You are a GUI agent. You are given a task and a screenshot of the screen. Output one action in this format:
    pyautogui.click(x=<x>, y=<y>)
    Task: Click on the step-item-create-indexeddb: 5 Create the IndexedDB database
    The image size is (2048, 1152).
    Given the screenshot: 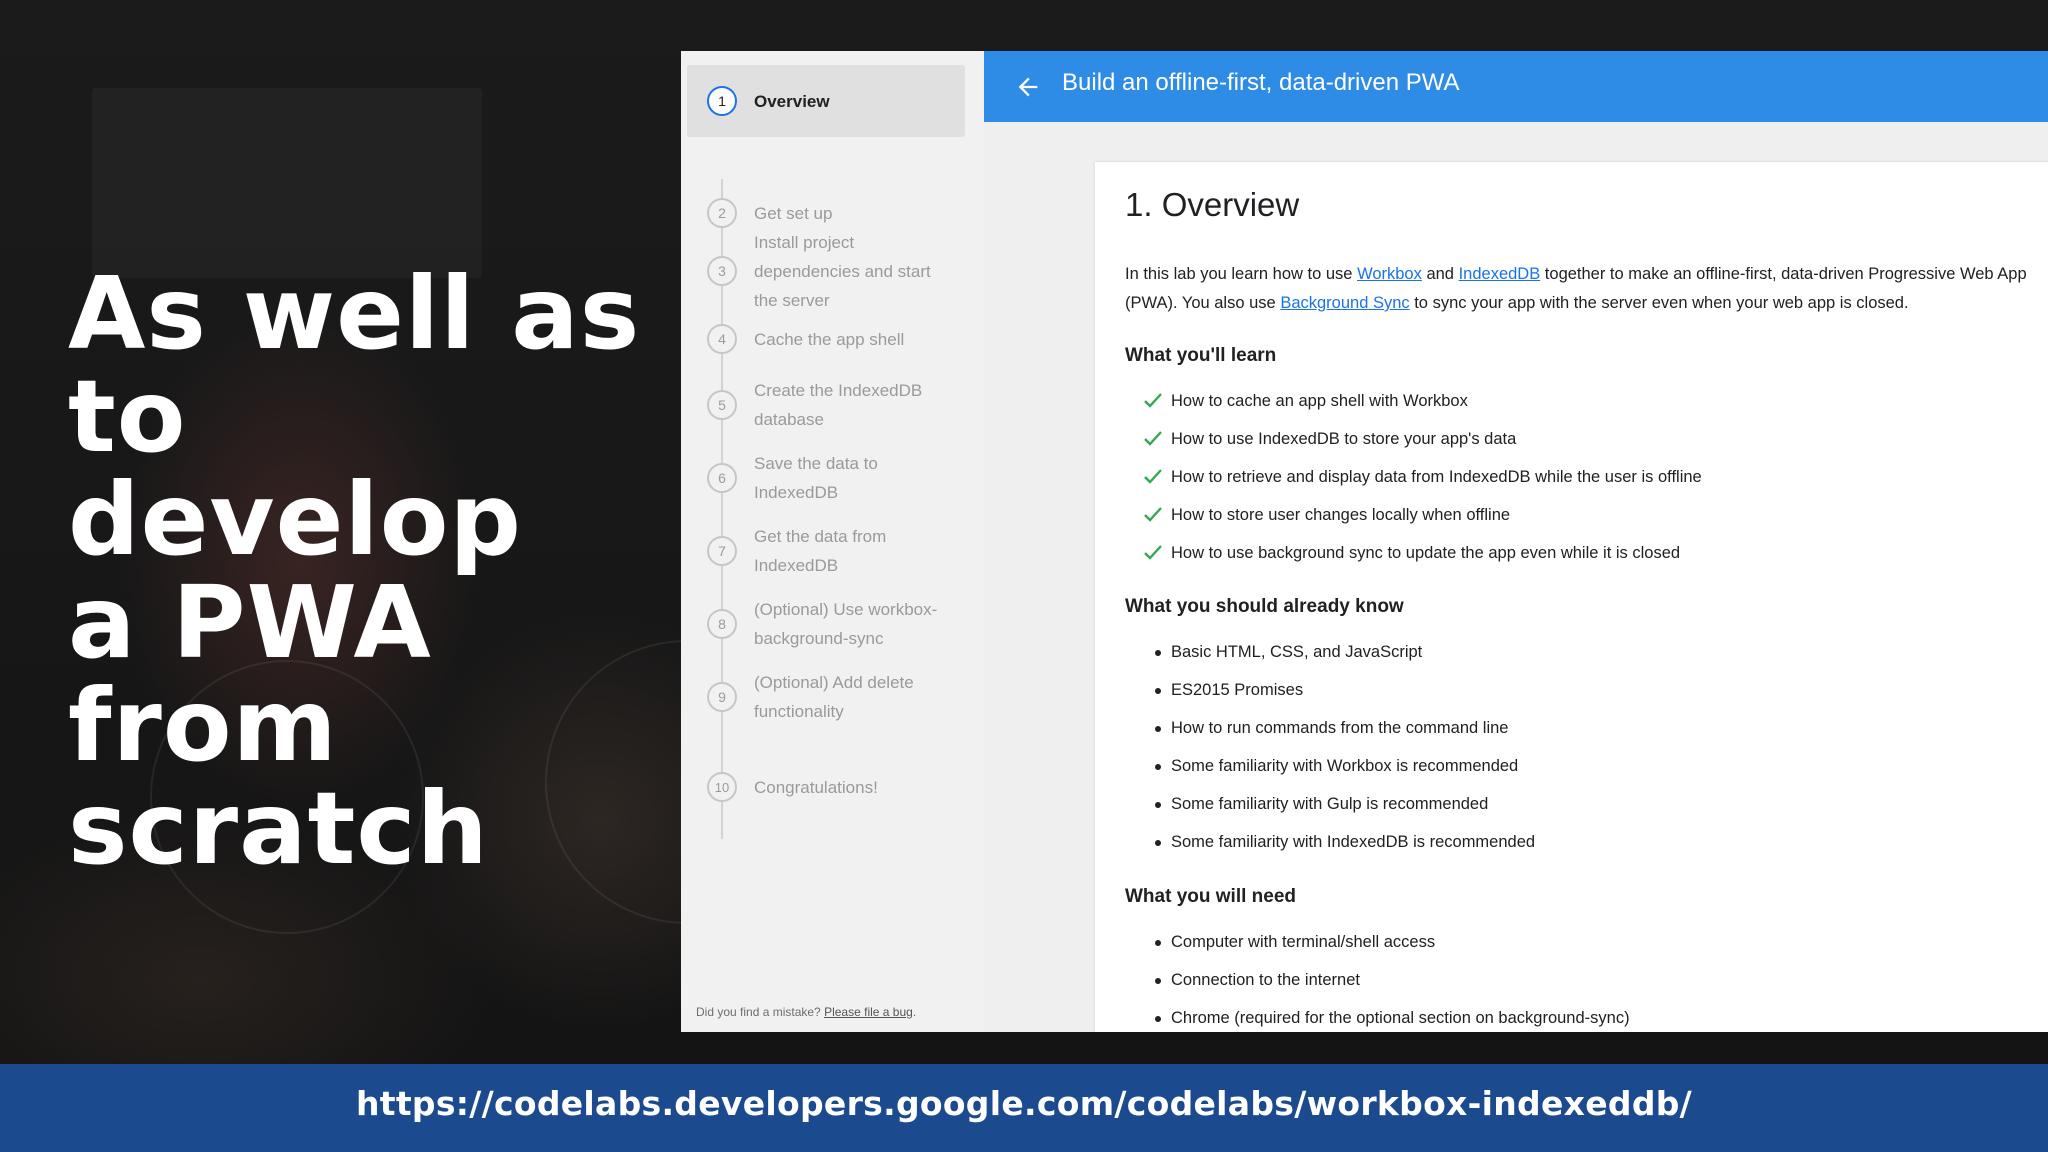 What is the action you would take?
    pyautogui.click(x=826, y=405)
    